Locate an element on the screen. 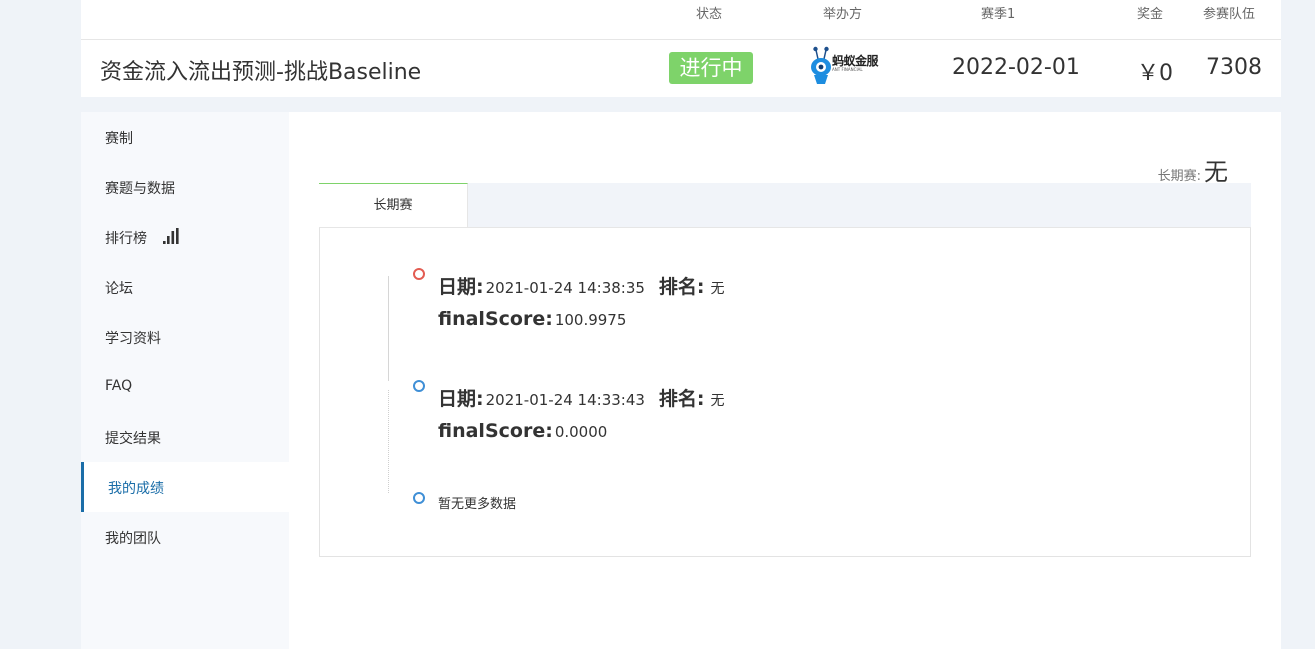 The image size is (1315, 649). score-entry-date-row: 日期: 2021-01-24 14:33:43 排名: 无 is located at coordinates (581, 397).